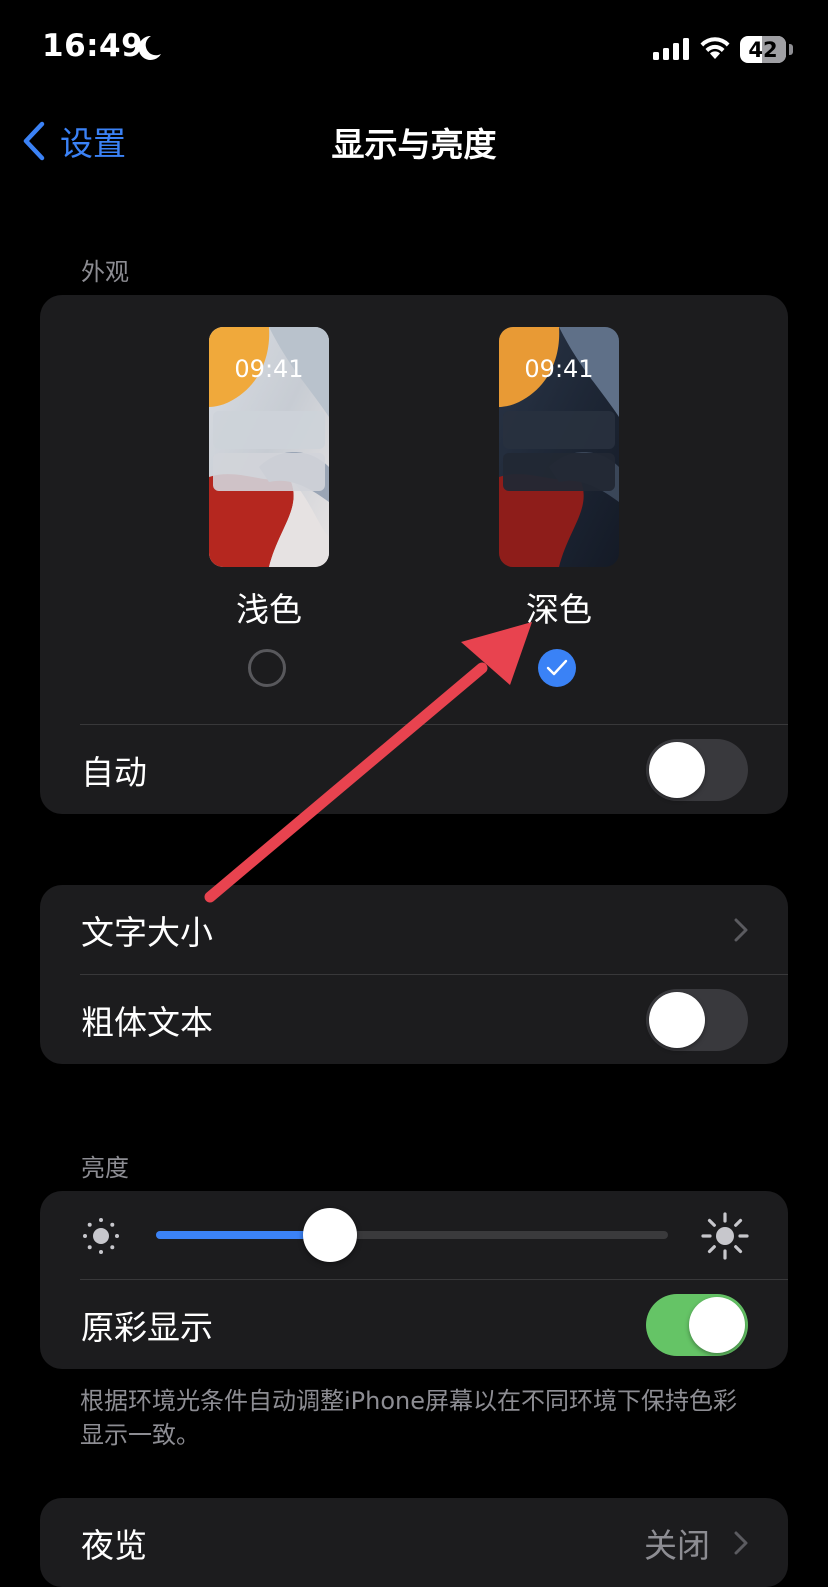  What do you see at coordinates (269, 369) in the screenshot?
I see `light-preview-time: 09:41` at bounding box center [269, 369].